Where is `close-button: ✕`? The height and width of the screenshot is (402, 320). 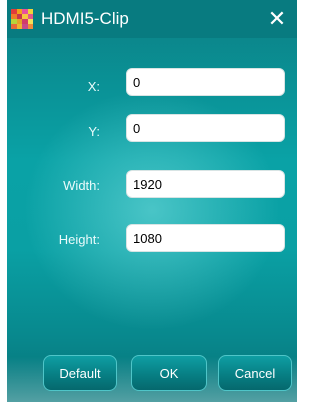
close-button: ✕ is located at coordinates (277, 19).